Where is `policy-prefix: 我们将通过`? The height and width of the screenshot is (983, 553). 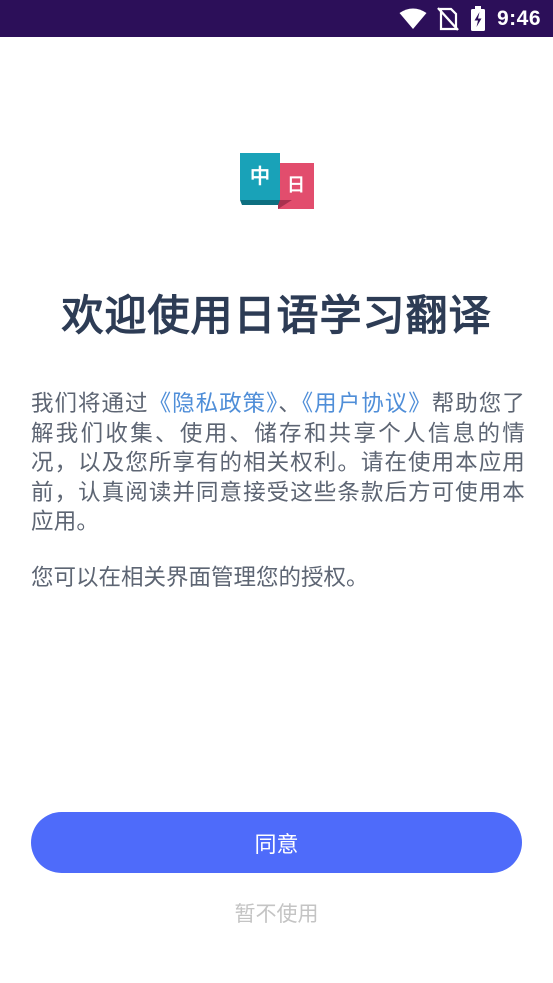 policy-prefix: 我们将通过 is located at coordinates (90, 404).